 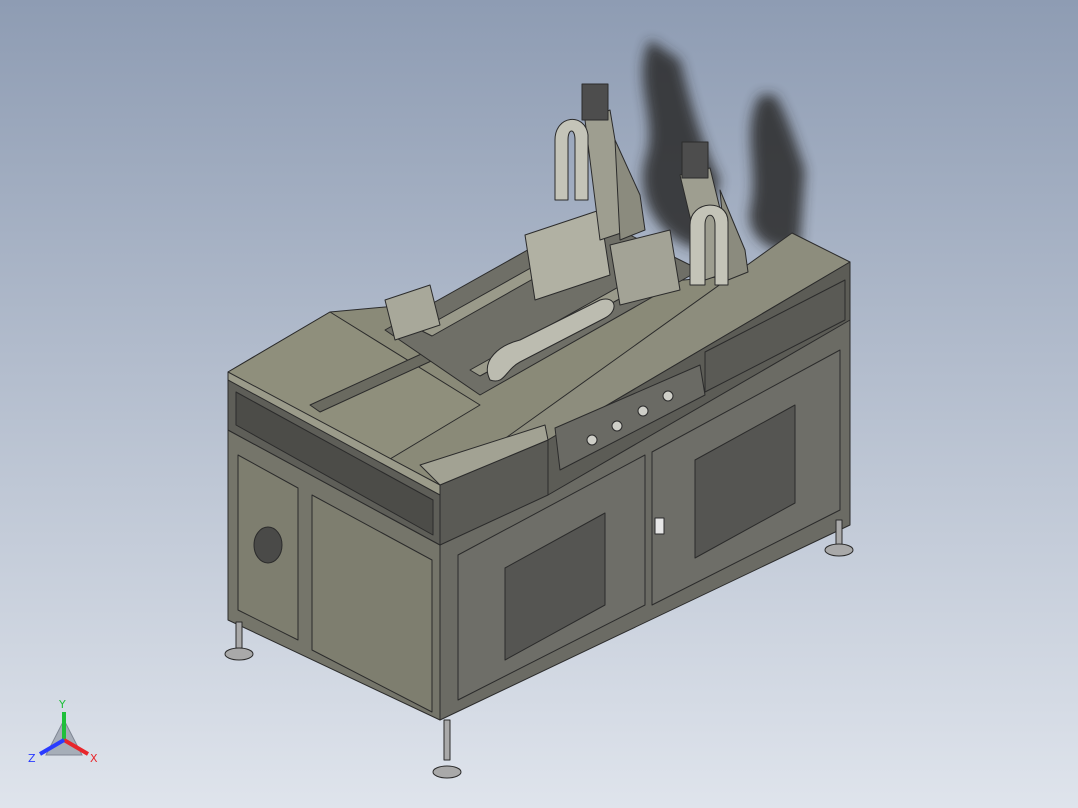 What do you see at coordinates (32, 758) in the screenshot?
I see `z-axis-label: Z` at bounding box center [32, 758].